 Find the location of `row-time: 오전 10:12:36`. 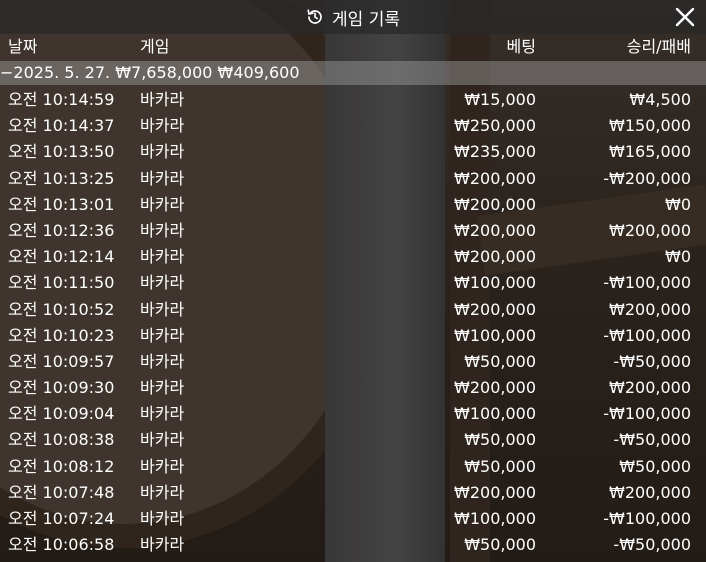

row-time: 오전 10:12:36 is located at coordinates (61, 230).